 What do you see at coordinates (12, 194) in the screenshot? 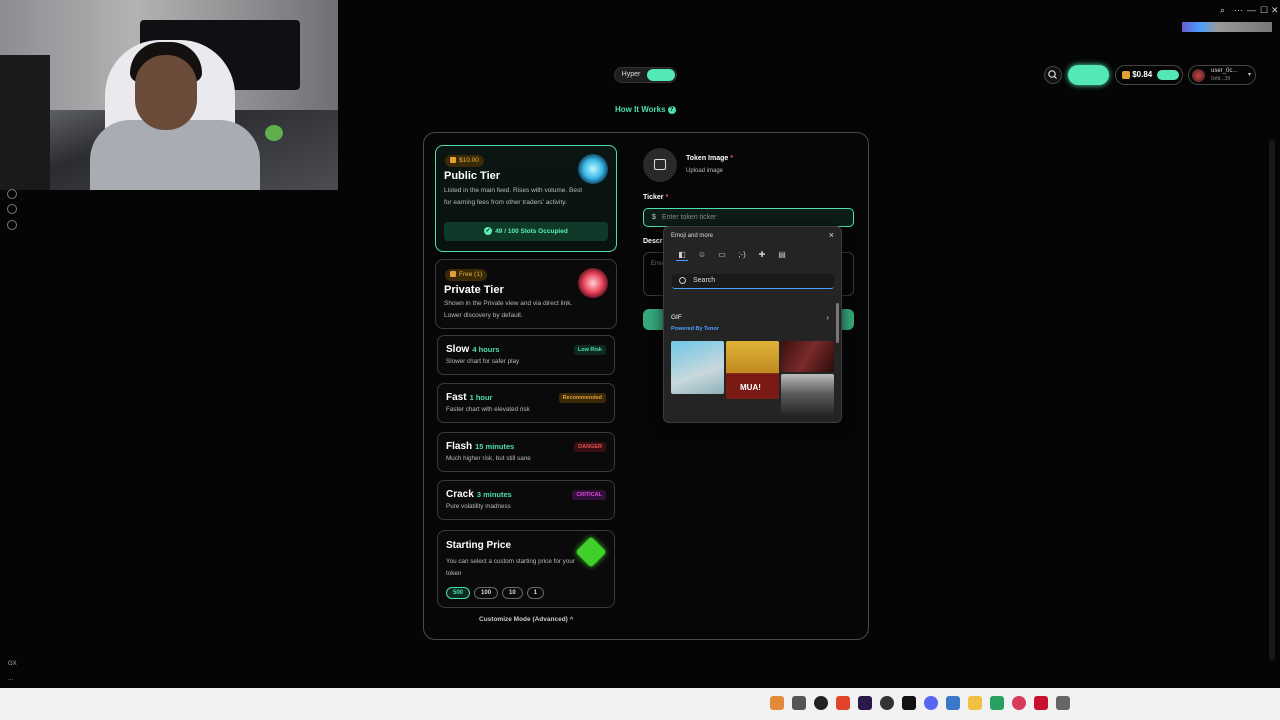
I see `history-icon` at bounding box center [12, 194].